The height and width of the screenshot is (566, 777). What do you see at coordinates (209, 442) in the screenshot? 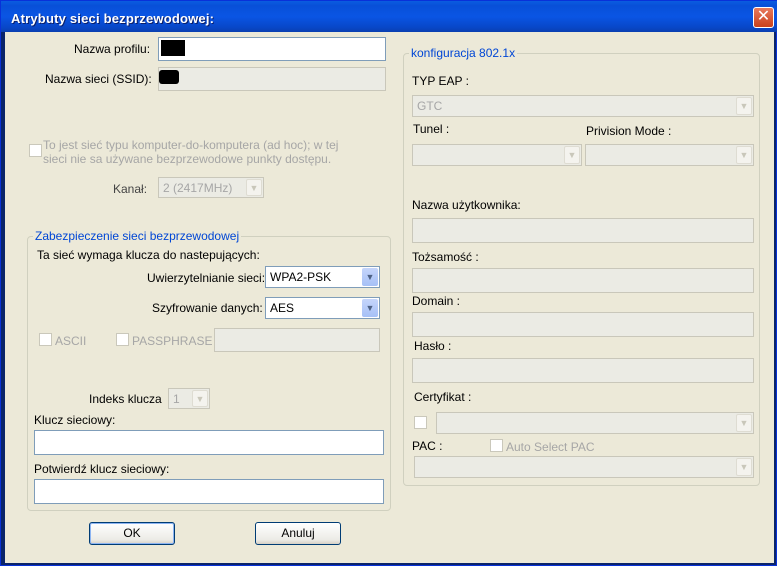
I see `network-key-input` at bounding box center [209, 442].